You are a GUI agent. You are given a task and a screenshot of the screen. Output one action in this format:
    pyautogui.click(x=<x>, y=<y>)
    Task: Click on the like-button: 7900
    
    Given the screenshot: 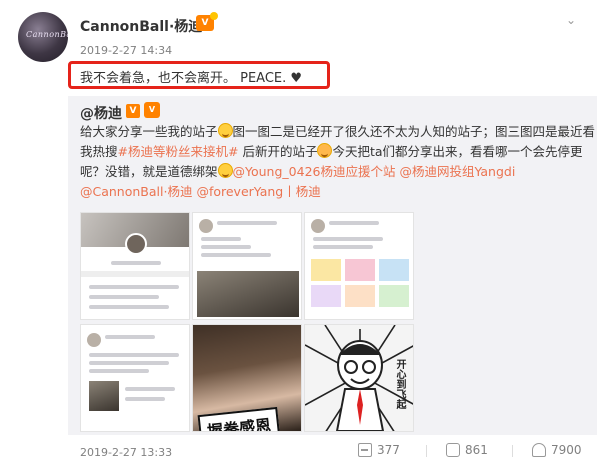 What is the action you would take?
    pyautogui.click(x=557, y=450)
    